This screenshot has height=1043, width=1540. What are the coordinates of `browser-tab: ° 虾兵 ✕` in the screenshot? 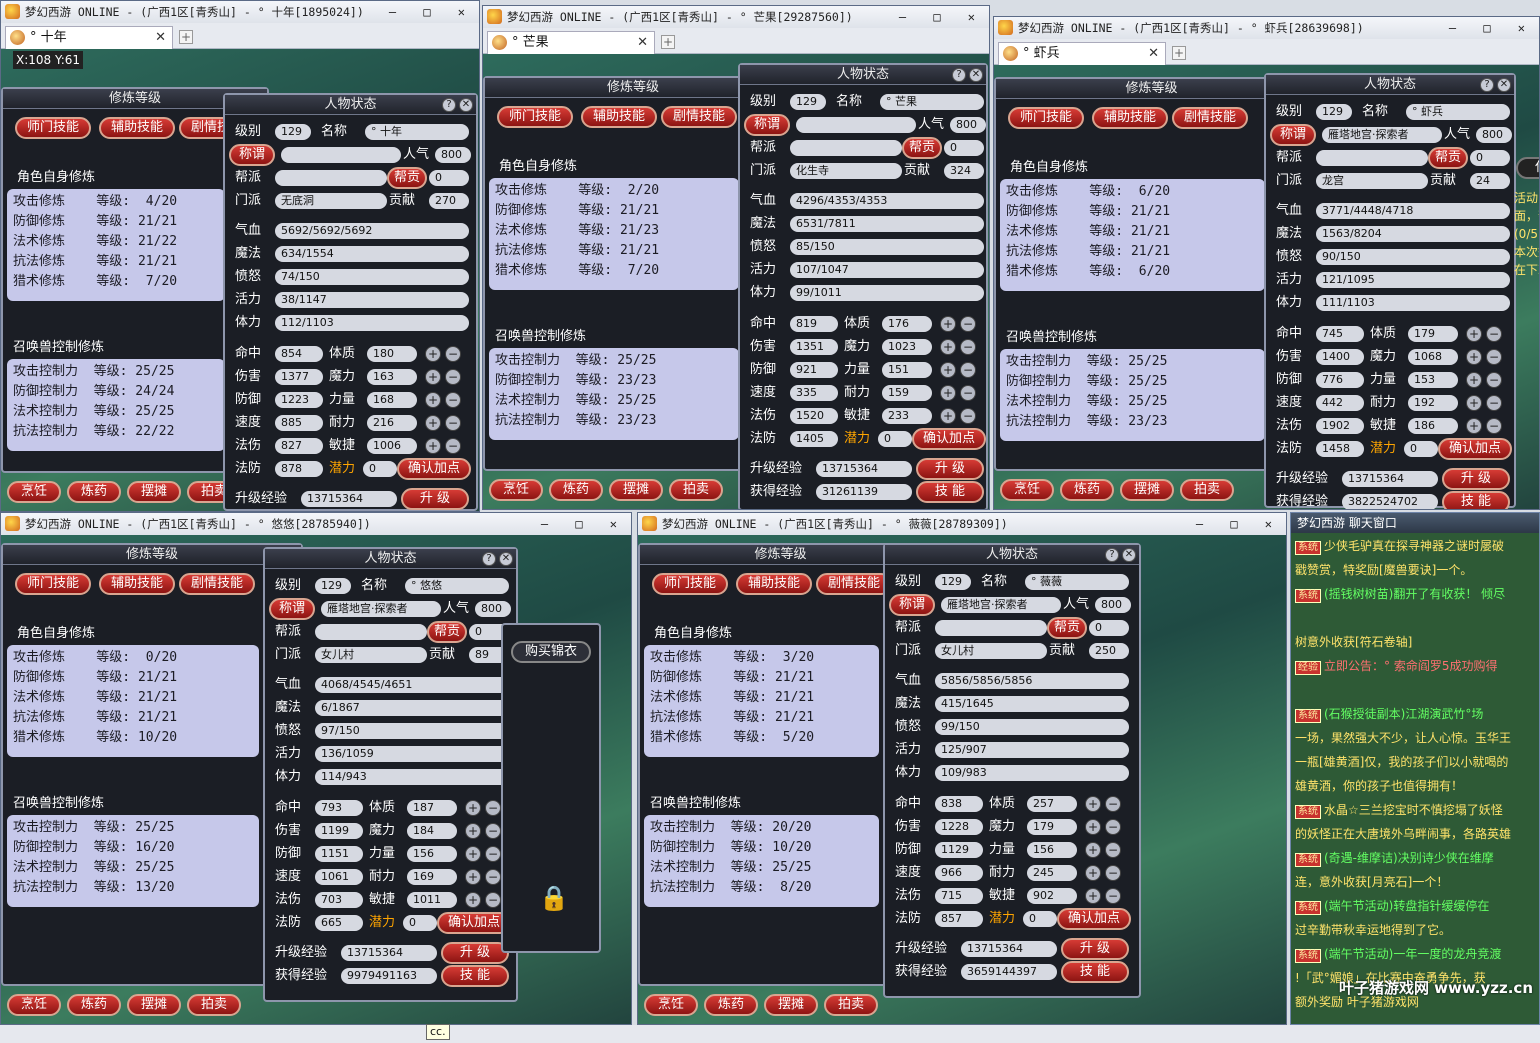 It's located at (1082, 53).